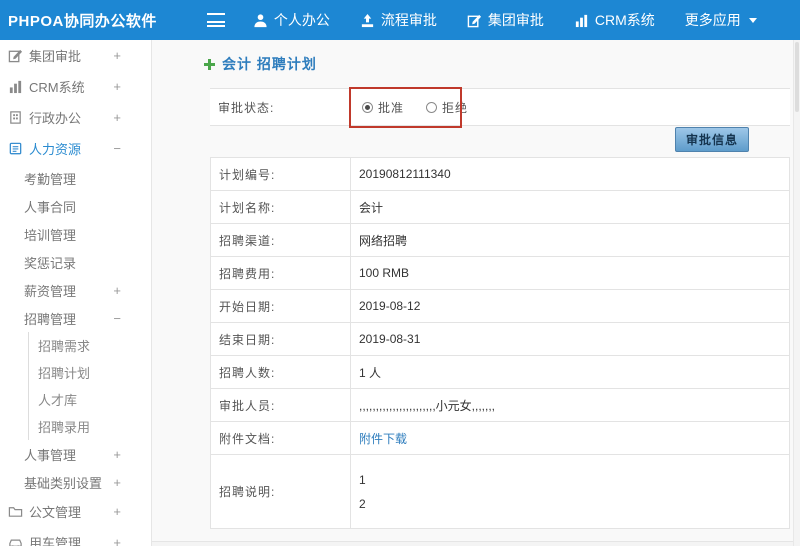  I want to click on sidebar-item-document: 公文管理 +, so click(75, 511).